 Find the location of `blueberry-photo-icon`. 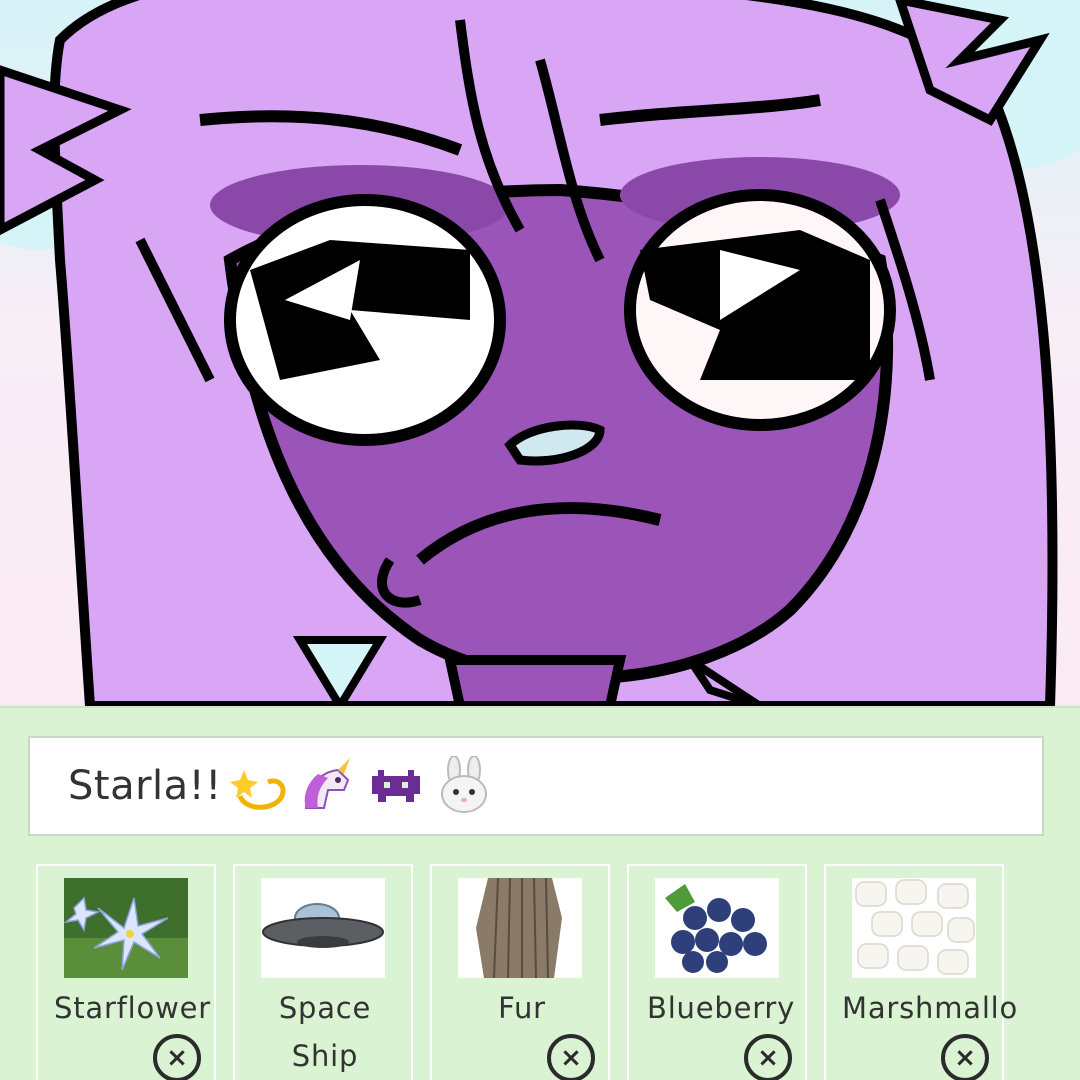

blueberry-photo-icon is located at coordinates (717, 928).